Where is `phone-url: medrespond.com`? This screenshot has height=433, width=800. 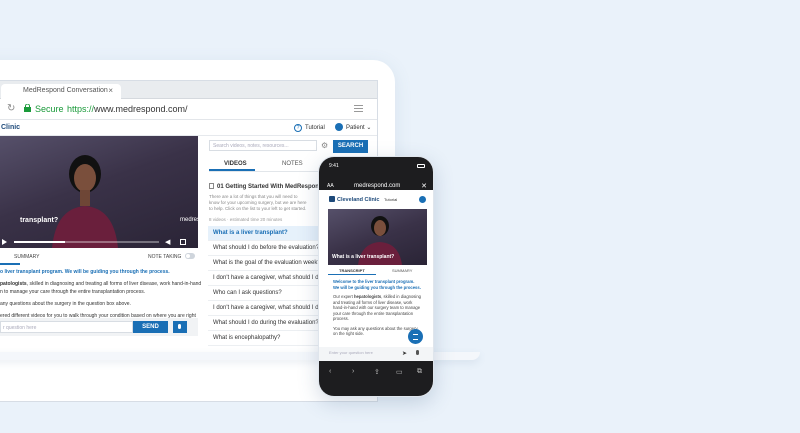
phone-url: medrespond.com is located at coordinates (377, 186).